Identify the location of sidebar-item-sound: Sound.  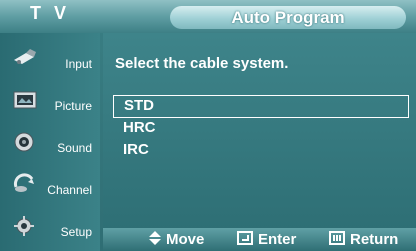
(50, 145).